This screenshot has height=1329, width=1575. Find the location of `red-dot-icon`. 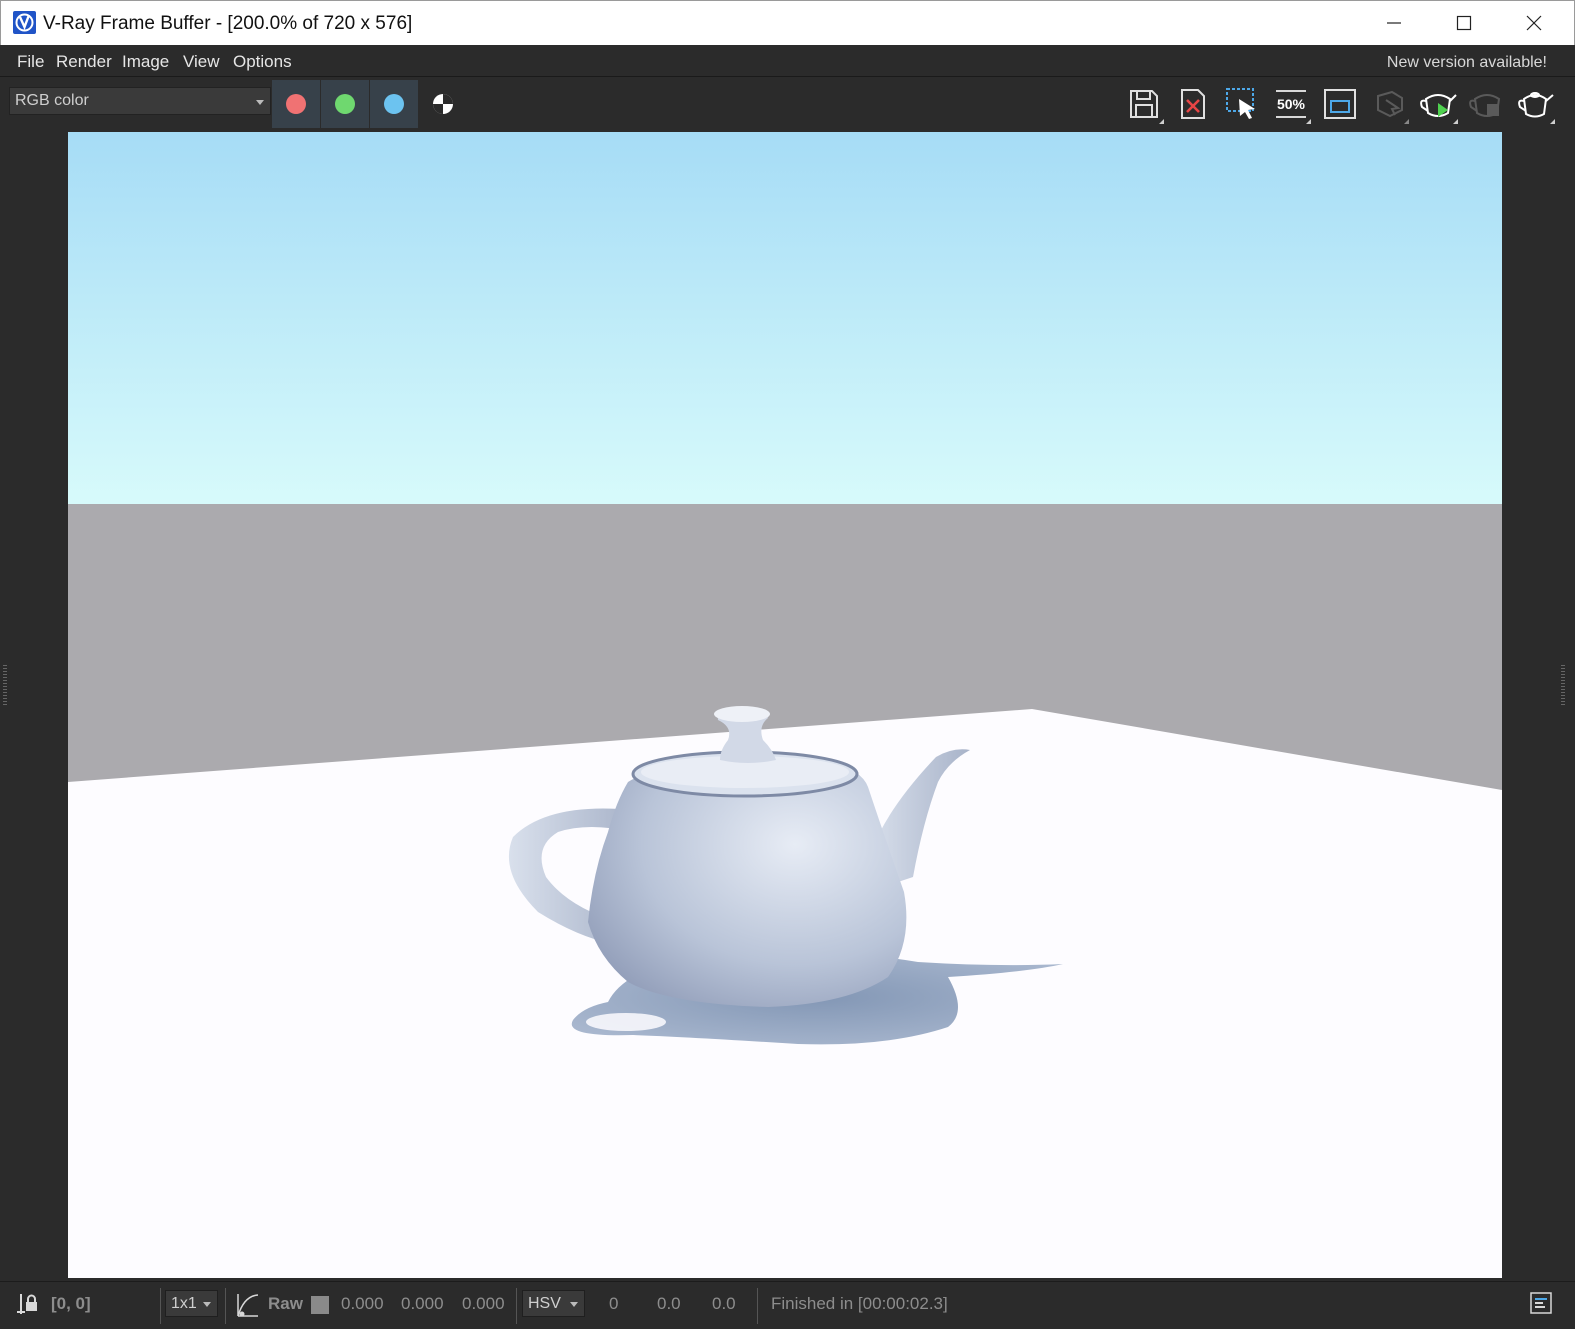

red-dot-icon is located at coordinates (296, 104).